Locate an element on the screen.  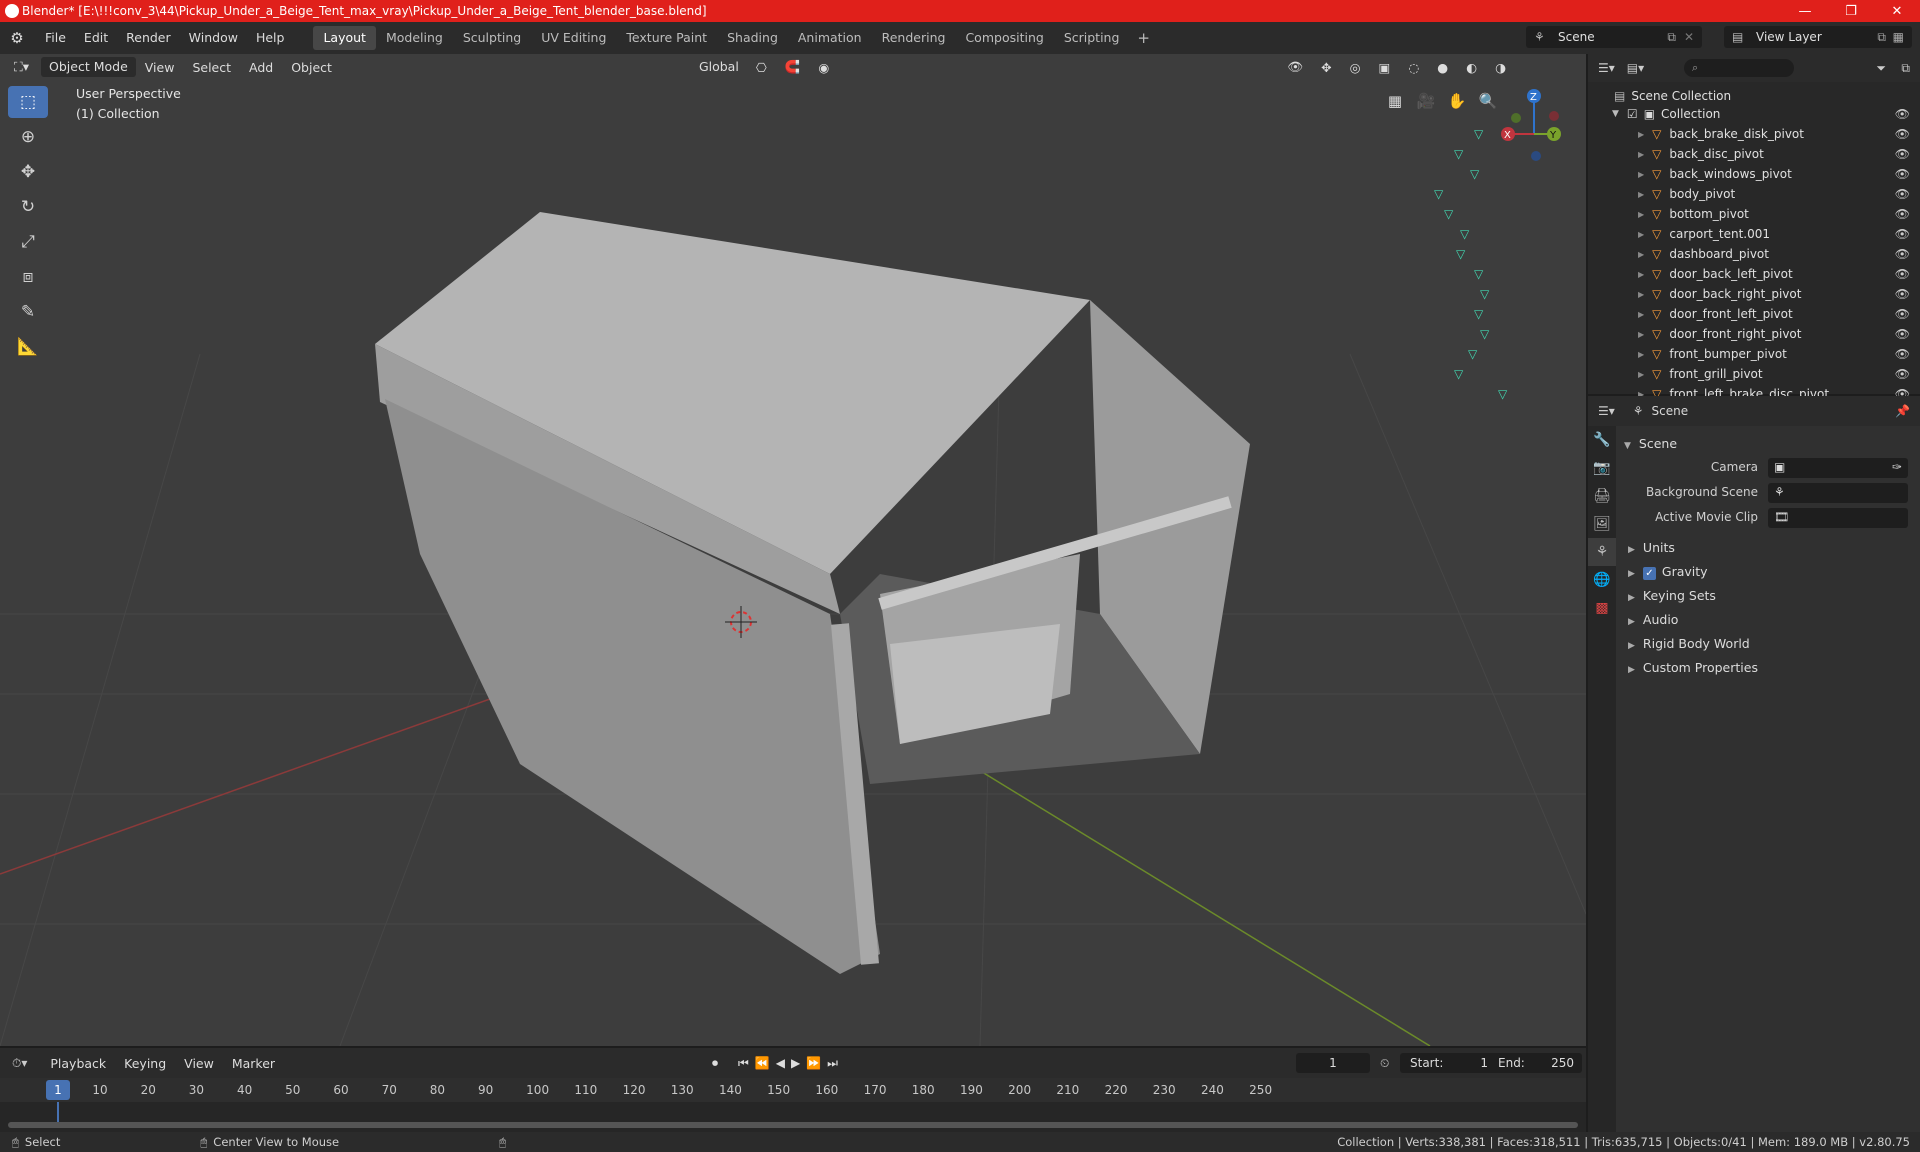
transform-tool-icon: ⧈ is located at coordinates (28, 277).